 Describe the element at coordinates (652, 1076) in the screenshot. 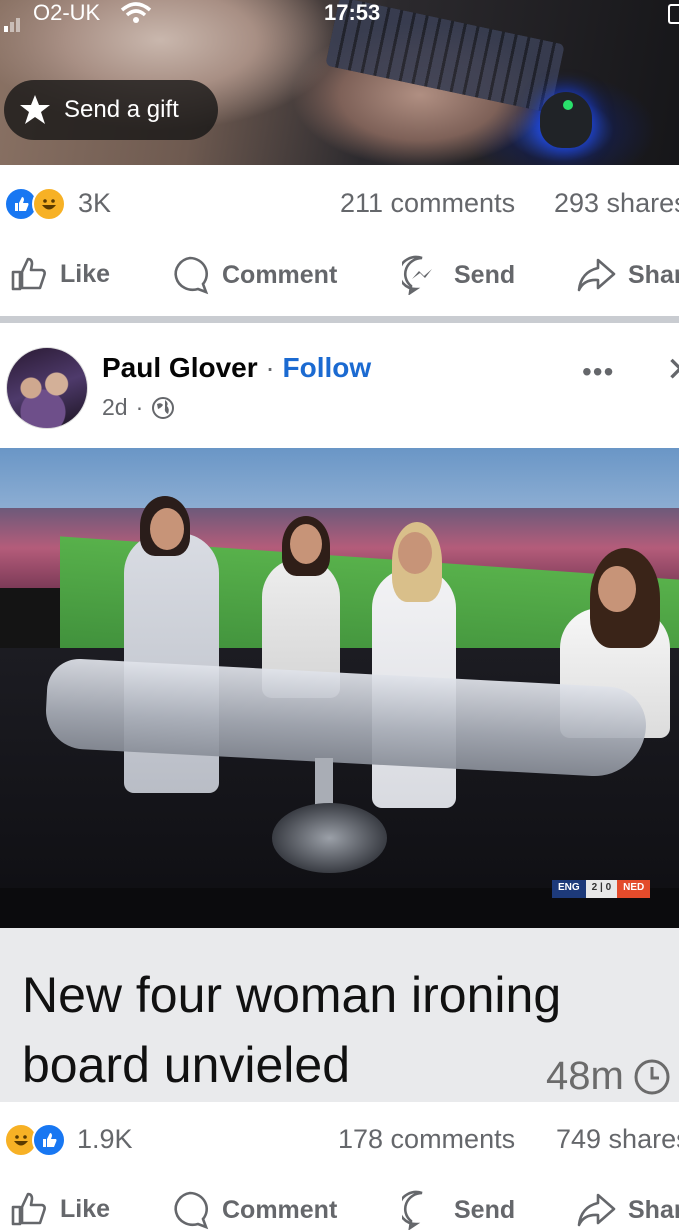

I see `clock-icon` at that location.